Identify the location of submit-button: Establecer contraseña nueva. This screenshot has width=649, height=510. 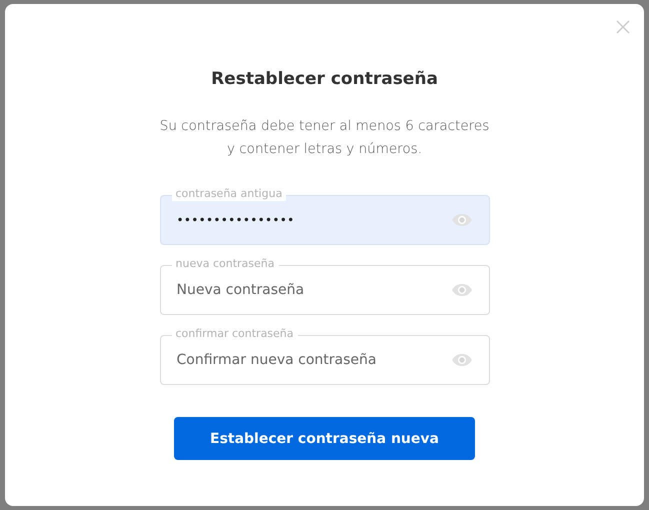
(324, 438).